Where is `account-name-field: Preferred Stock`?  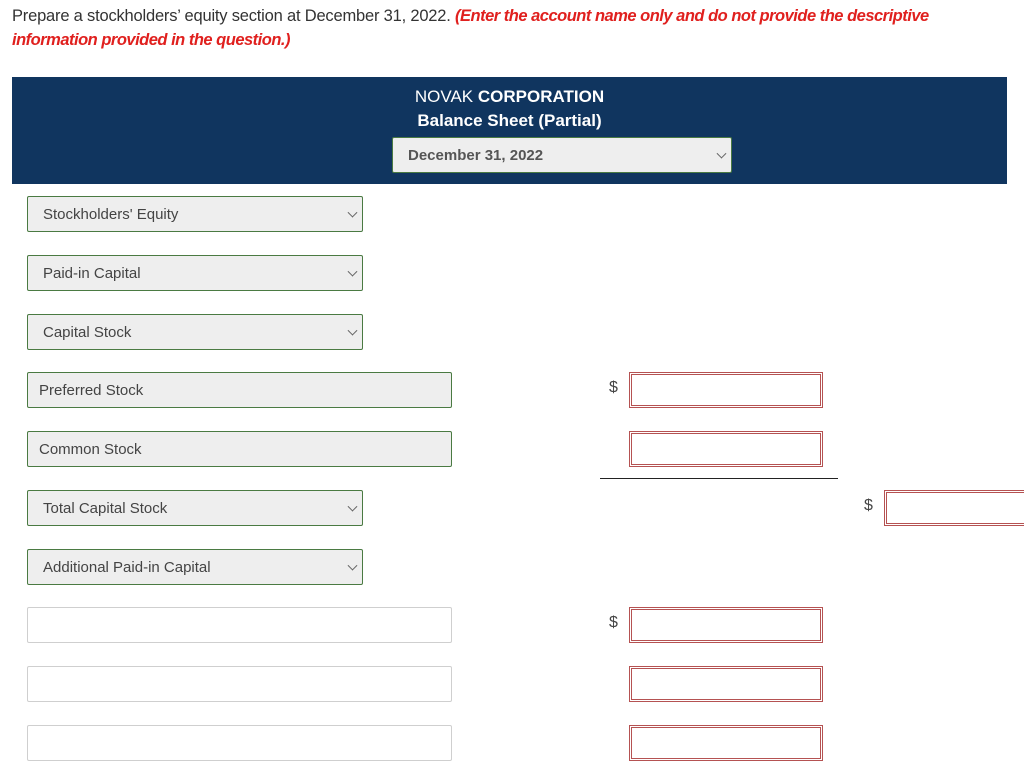
account-name-field: Preferred Stock is located at coordinates (239, 390).